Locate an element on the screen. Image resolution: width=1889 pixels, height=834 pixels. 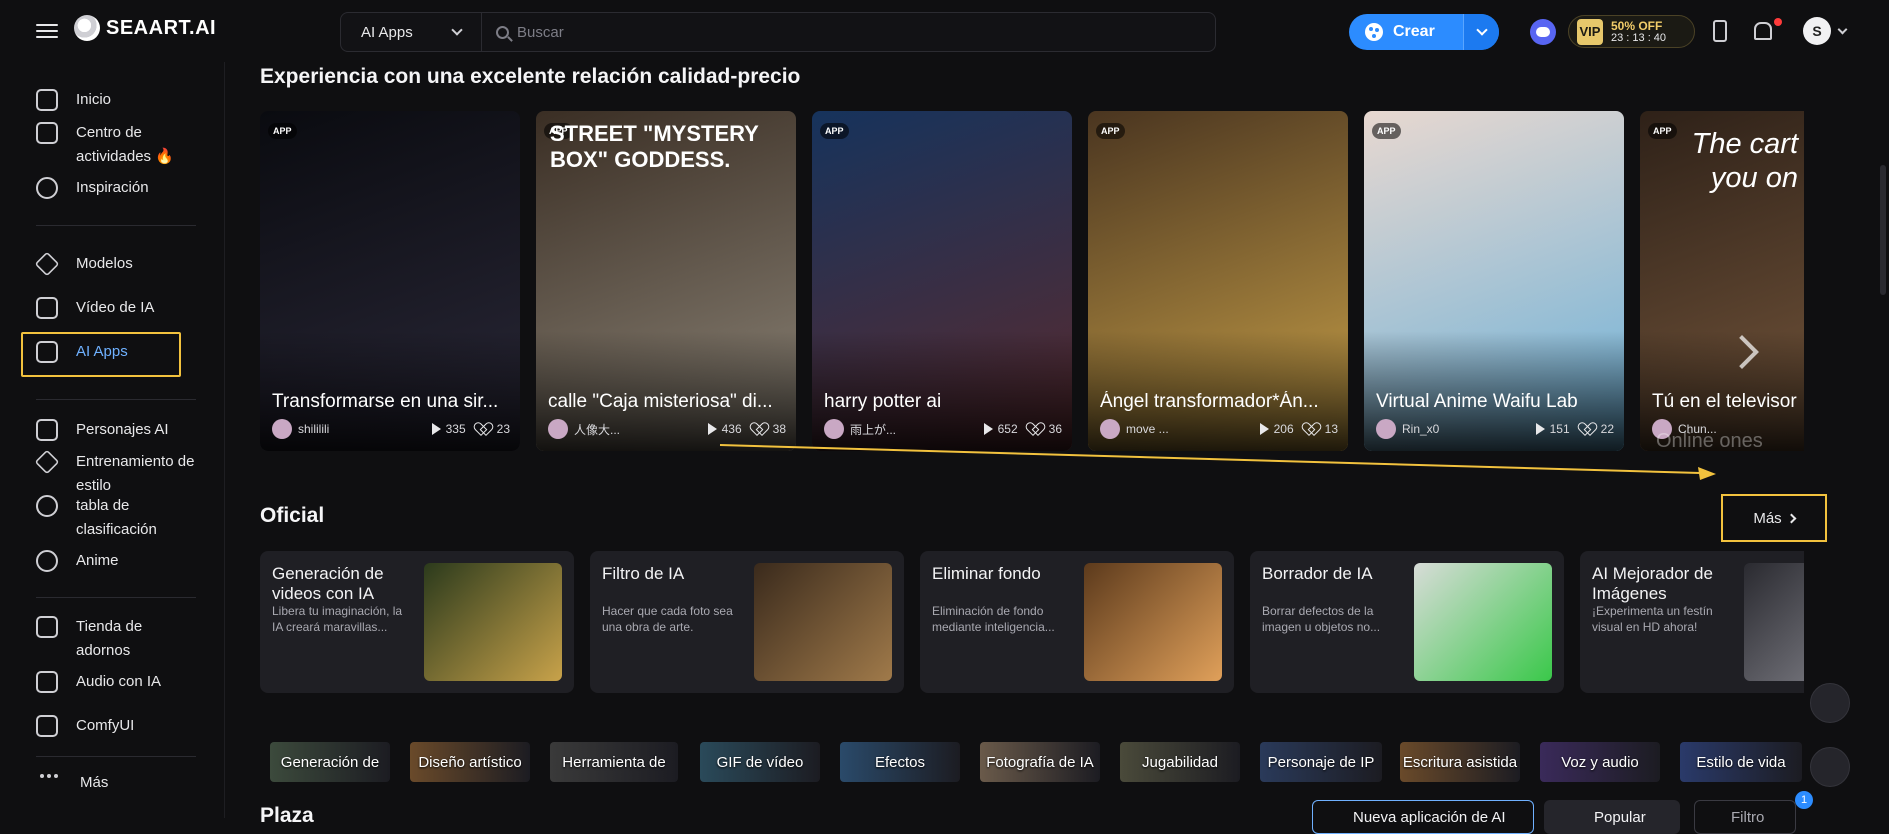
featured-app-card: APP harry potter ai 雨上が... 652 36 is located at coordinates (942, 281).